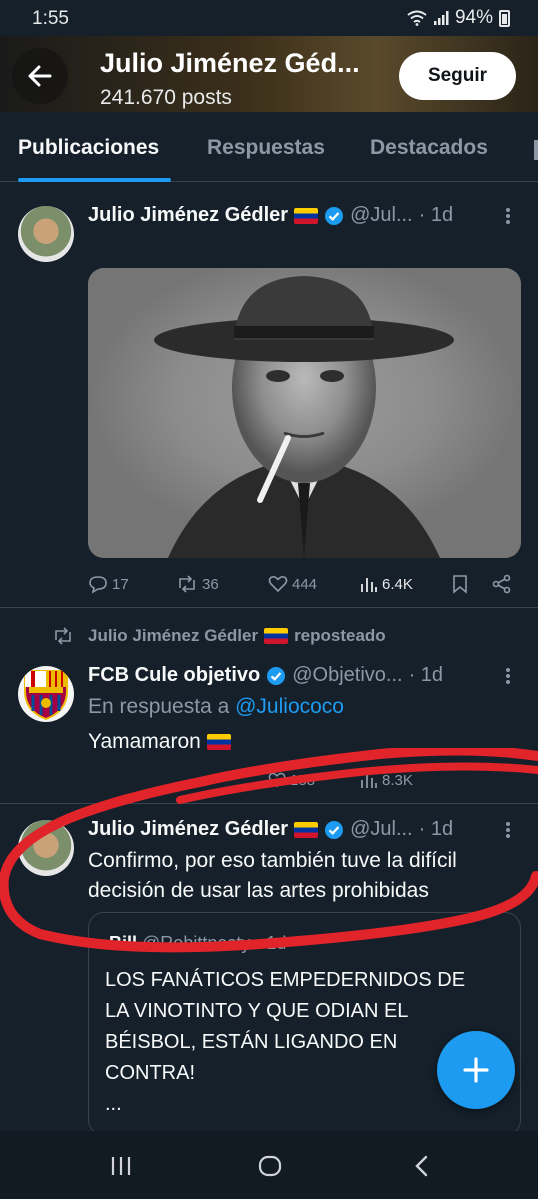 Image resolution: width=538 pixels, height=1199 pixels. Describe the element at coordinates (257, 1011) in the screenshot. I see `quoted-text-line: LA VINOTINTO Y QUE ODIAN EL` at that location.